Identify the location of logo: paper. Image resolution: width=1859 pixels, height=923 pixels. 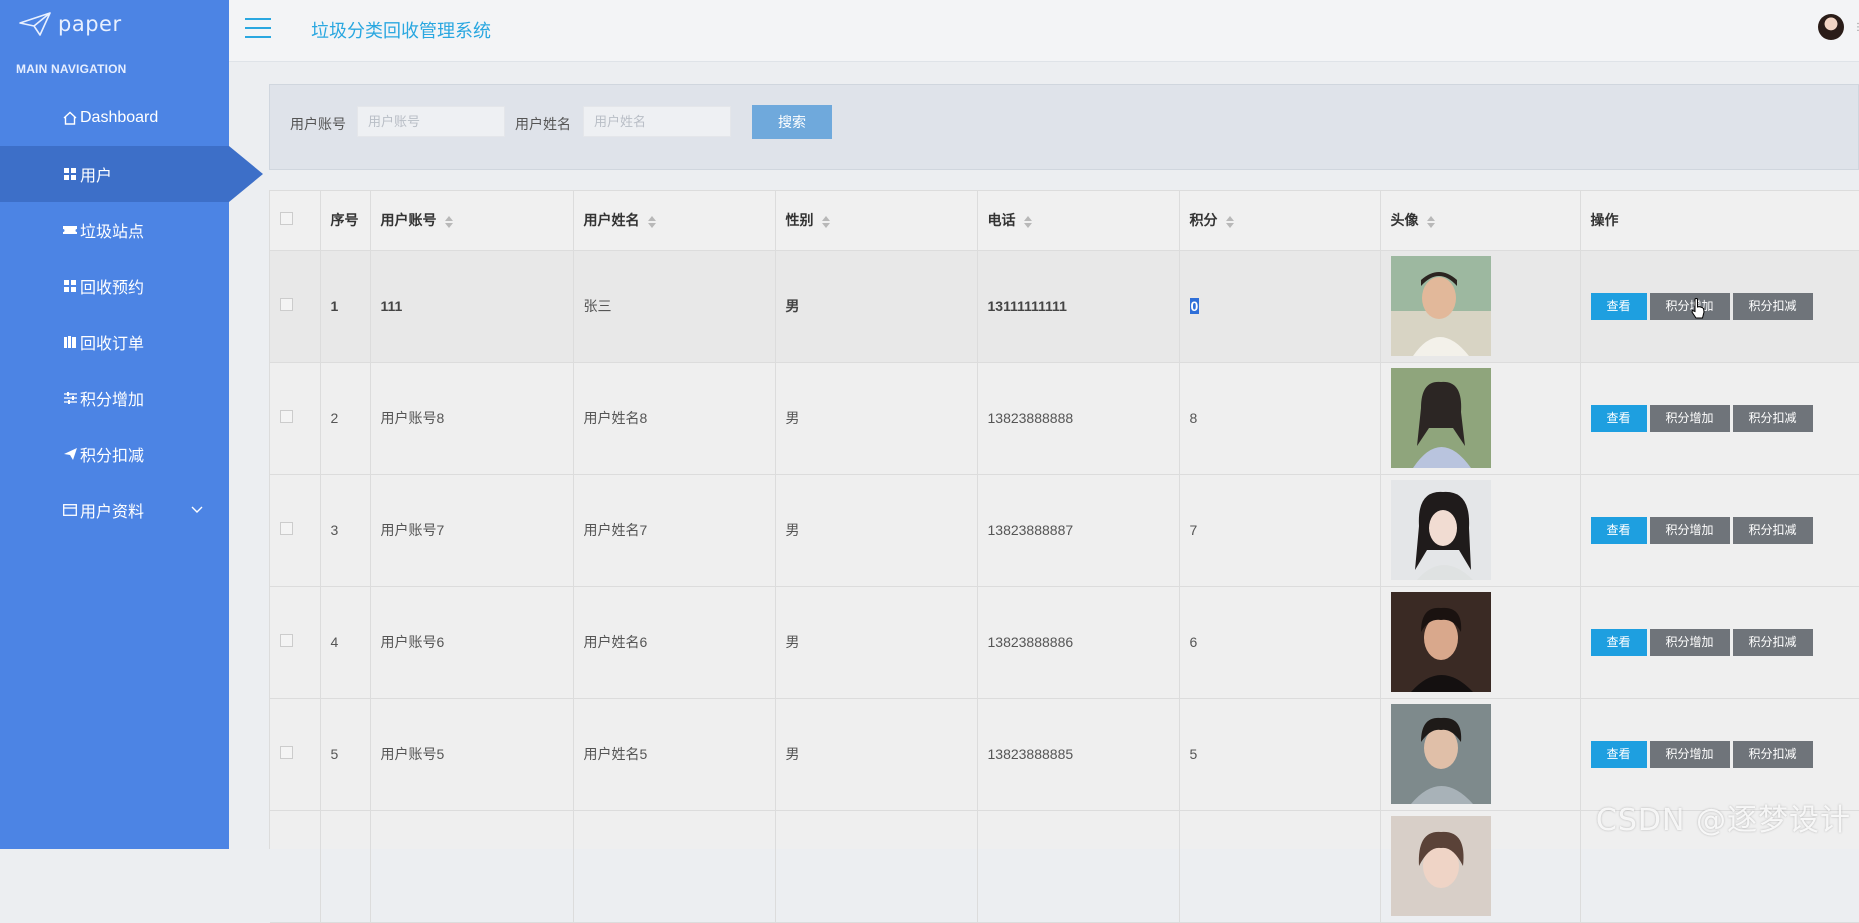
(70, 24).